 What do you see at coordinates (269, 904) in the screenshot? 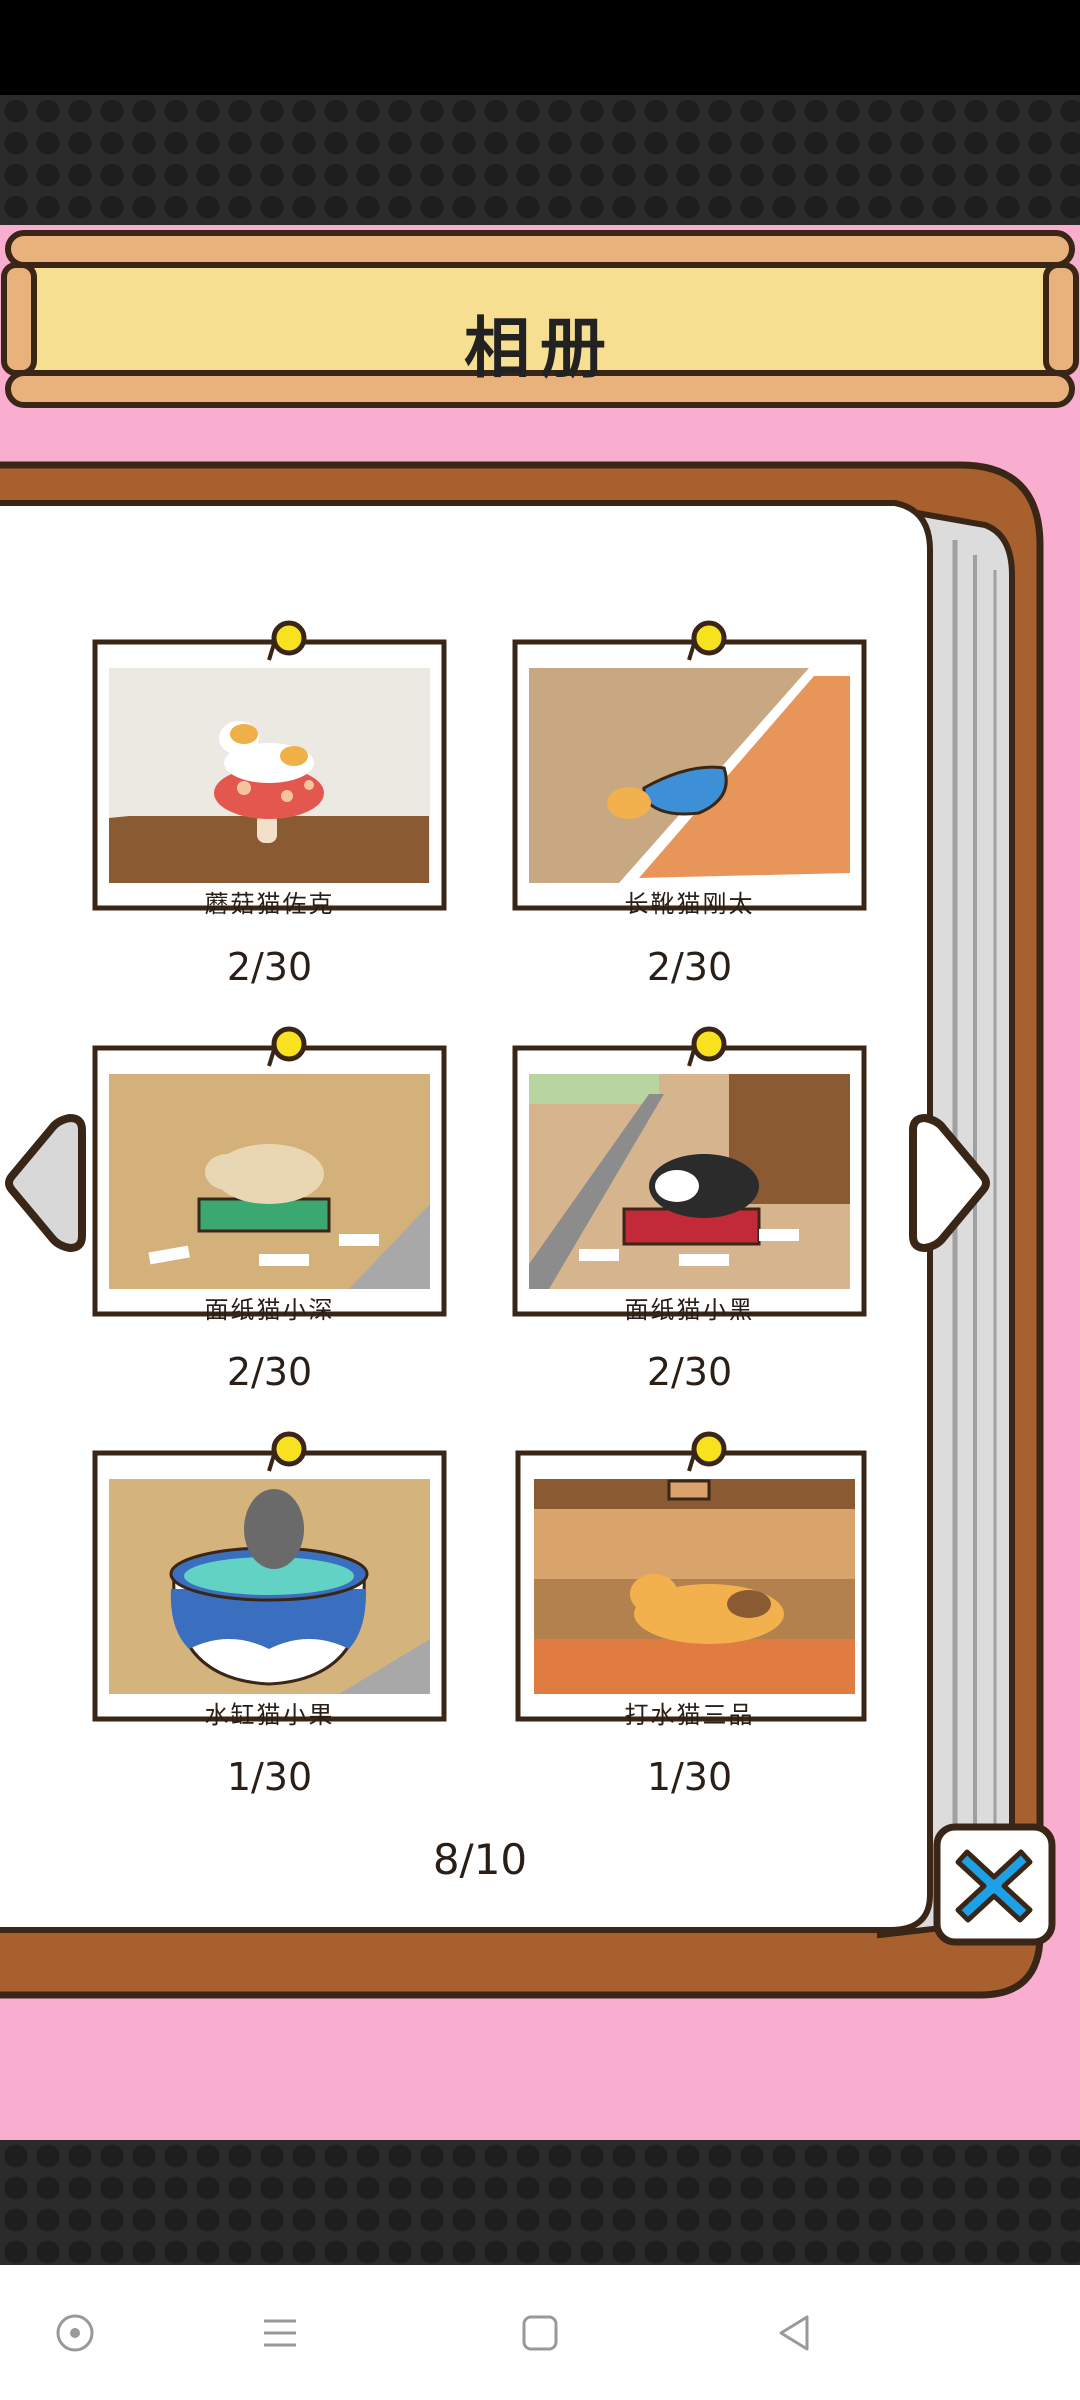
I see `card-name: 蘑菇猫佐克` at bounding box center [269, 904].